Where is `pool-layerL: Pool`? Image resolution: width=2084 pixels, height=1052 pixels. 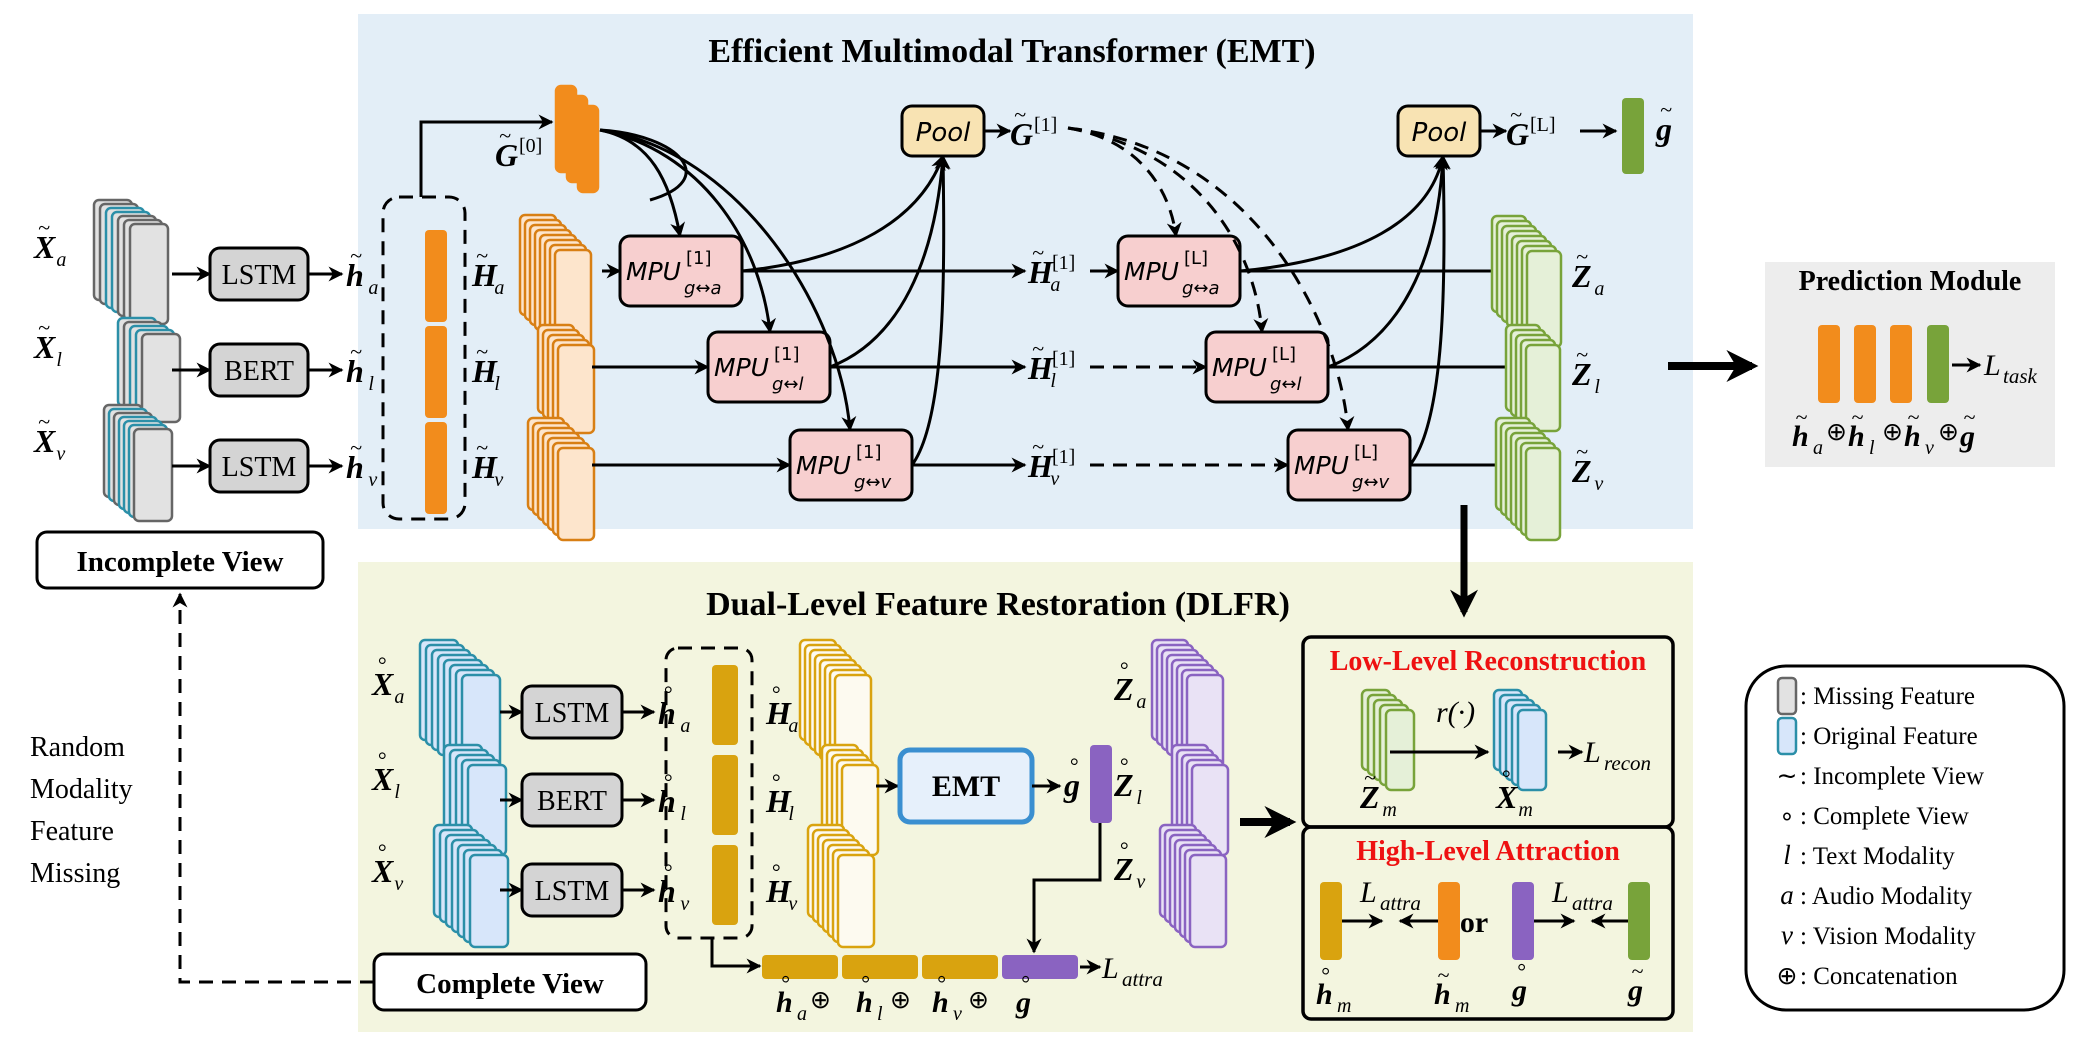 pool-layerL: Pool is located at coordinates (1439, 131).